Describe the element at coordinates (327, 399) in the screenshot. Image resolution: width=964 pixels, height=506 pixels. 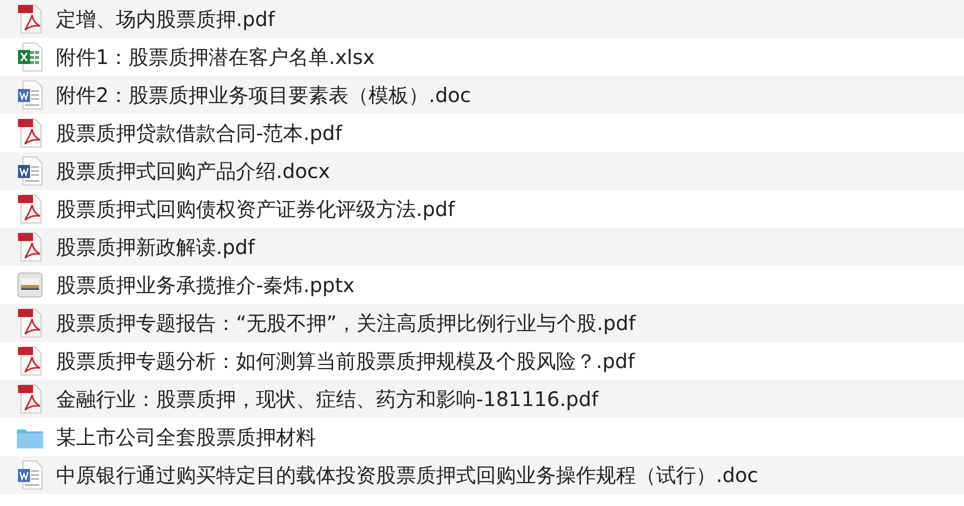
I see `file-name: 金融行业：股票质押，现状、症结、药方和影响-181116.pdf` at that location.